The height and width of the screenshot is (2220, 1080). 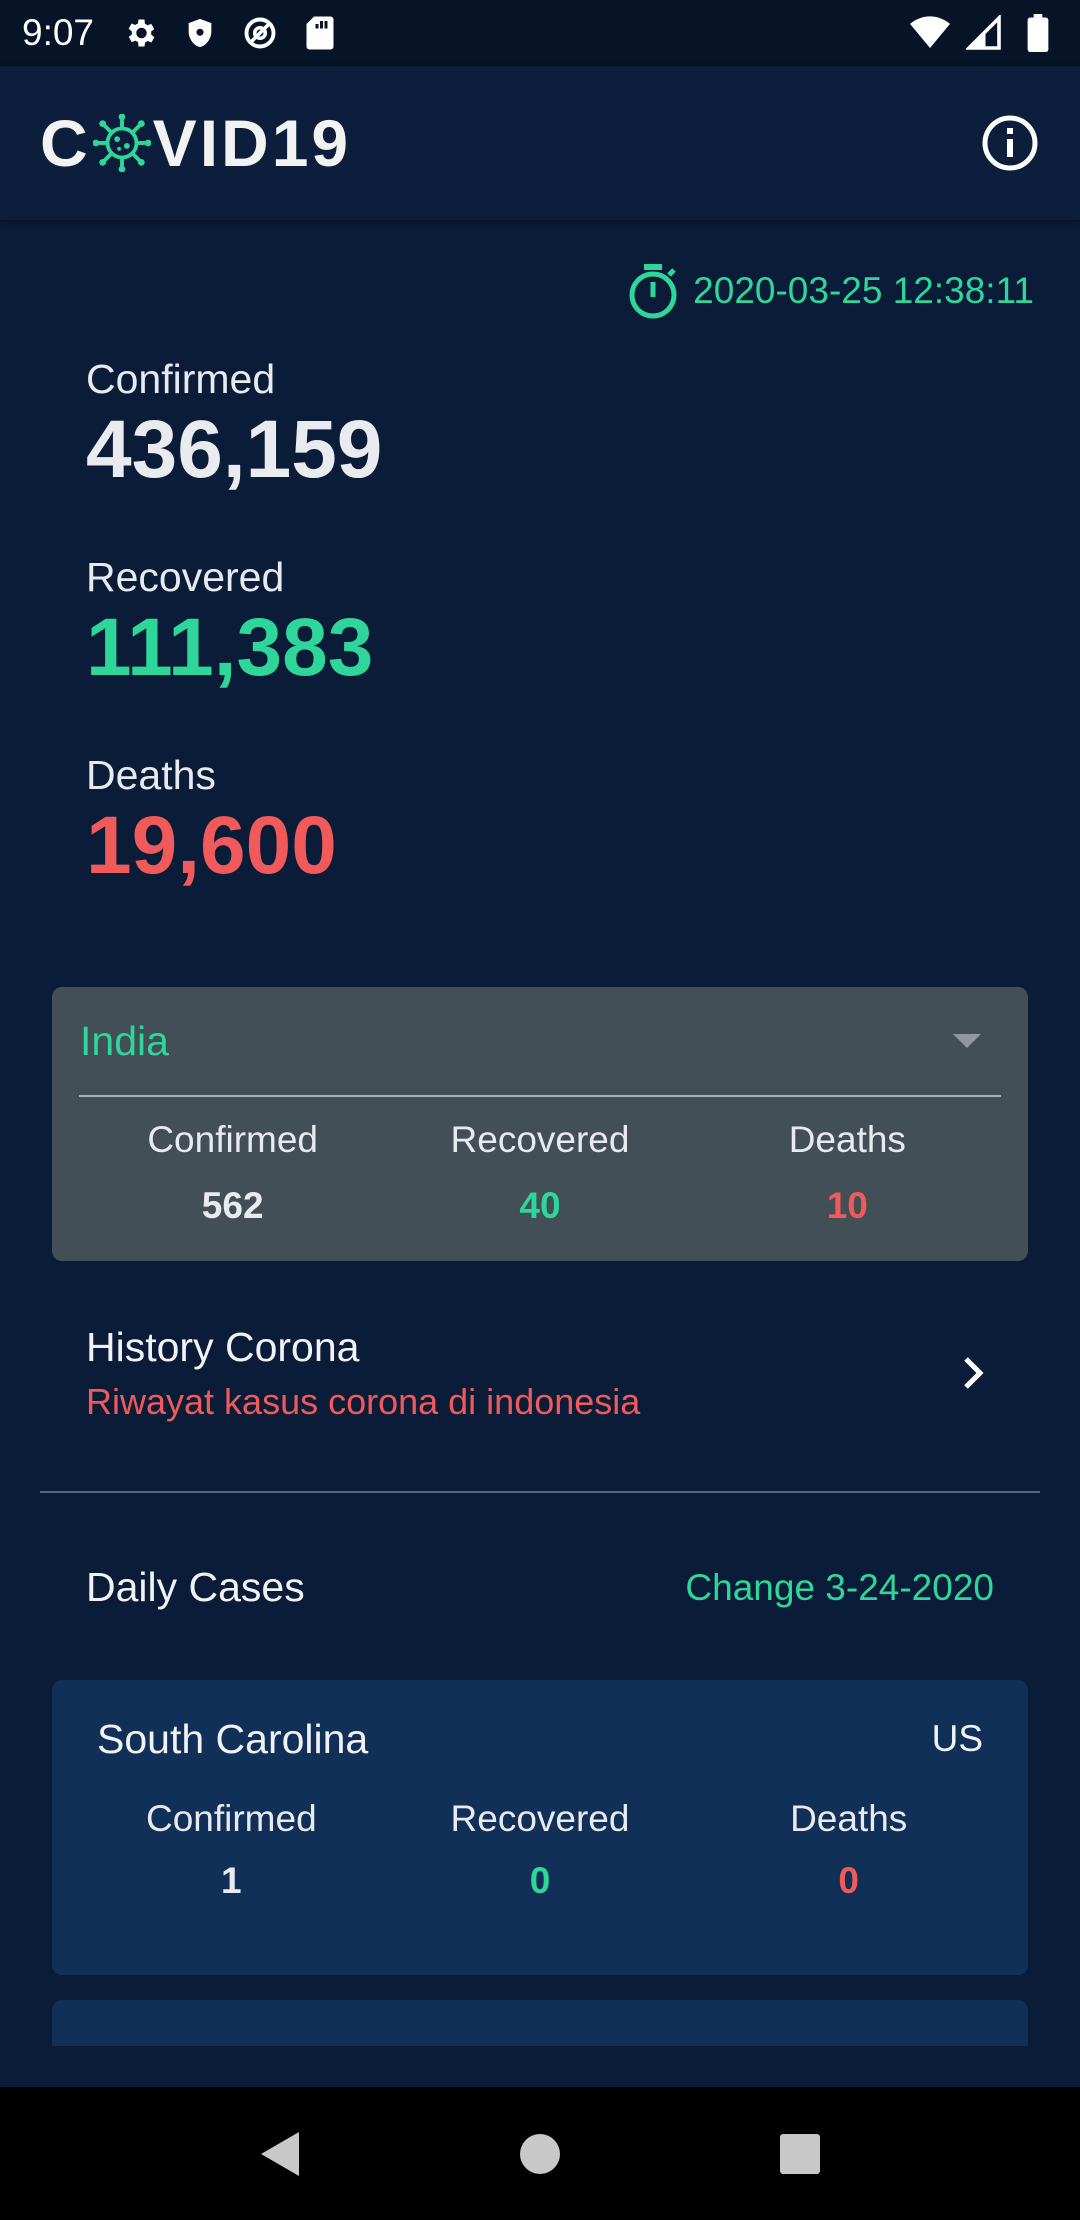 What do you see at coordinates (230, 647) in the screenshot?
I see `global-recovered-value: 111,383` at bounding box center [230, 647].